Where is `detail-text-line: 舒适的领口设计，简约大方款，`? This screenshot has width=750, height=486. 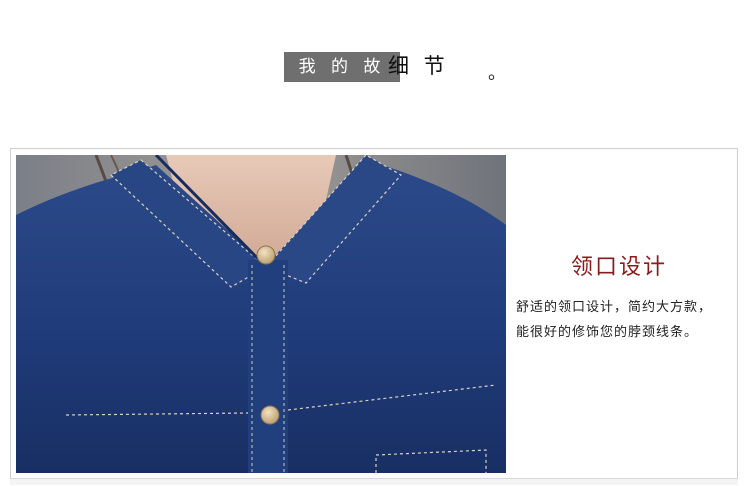
detail-text-line: 舒适的领口设计，简约大方款， is located at coordinates (614, 307).